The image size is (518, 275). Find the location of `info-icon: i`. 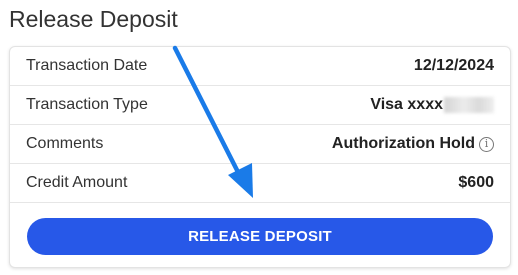

info-icon: i is located at coordinates (486, 144).